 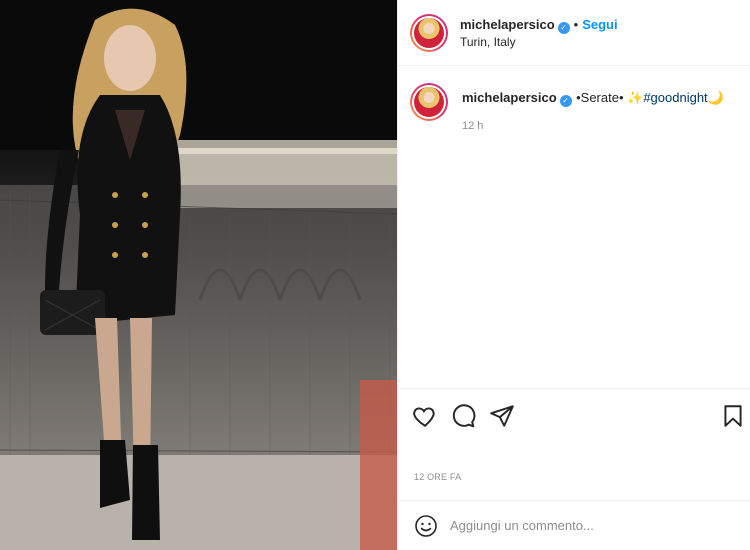 I want to click on caption-time: 12 h, so click(x=473, y=126).